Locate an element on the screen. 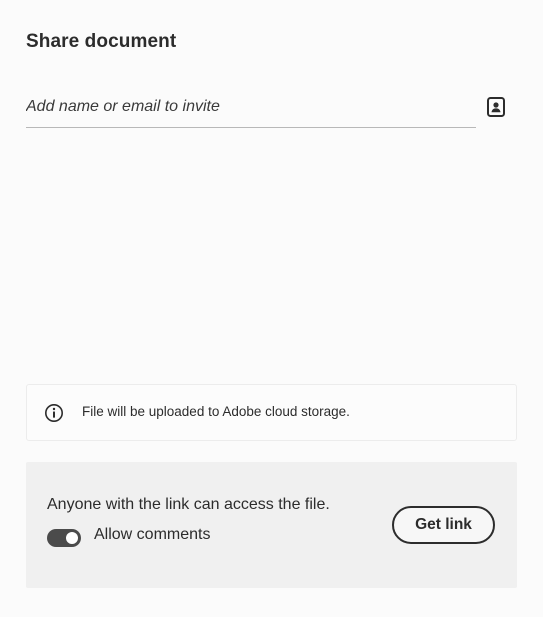 Image resolution: width=543 pixels, height=617 pixels. invite-field-row is located at coordinates (251, 109).